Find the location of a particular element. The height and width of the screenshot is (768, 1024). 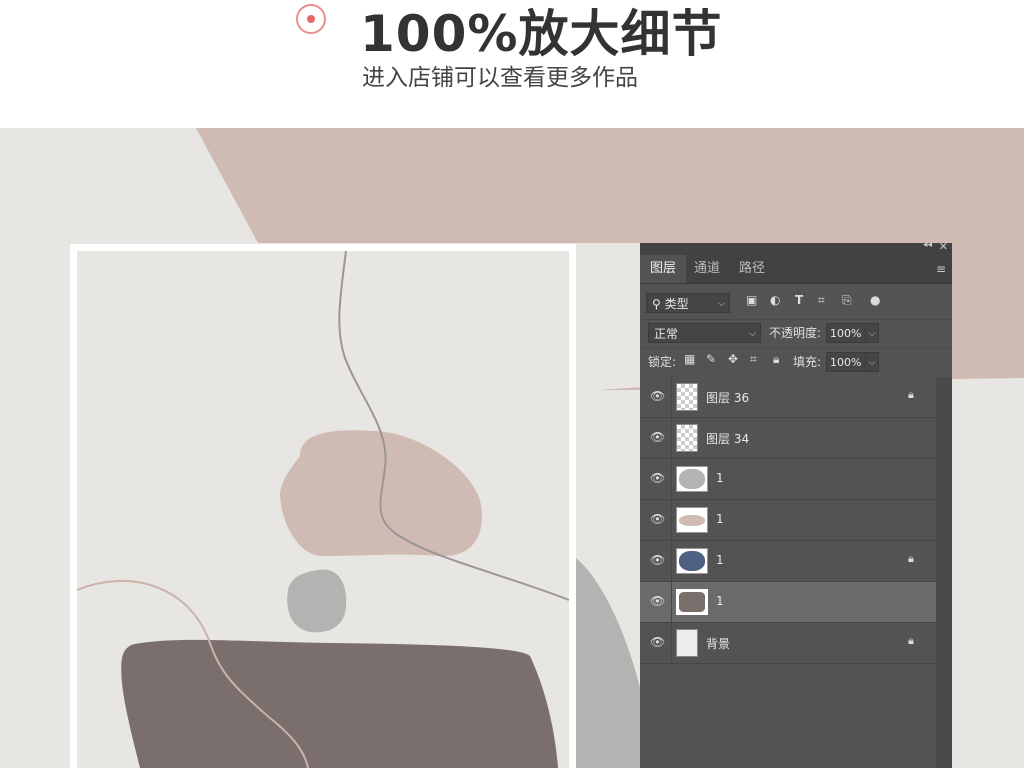

bullet-icon is located at coordinates (311, 19).